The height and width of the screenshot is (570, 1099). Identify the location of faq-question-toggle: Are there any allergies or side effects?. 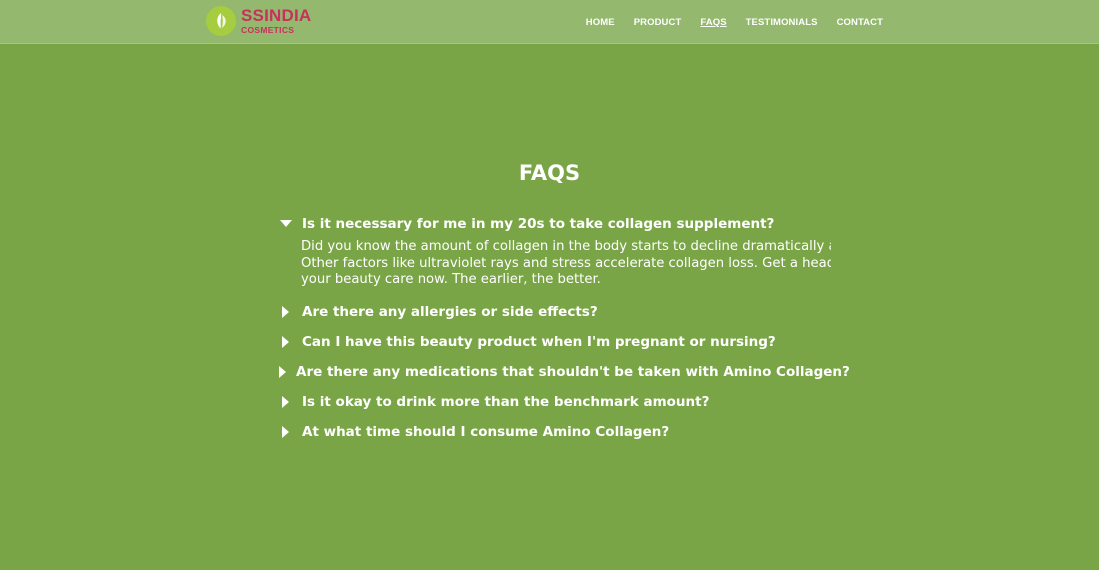
(559, 312).